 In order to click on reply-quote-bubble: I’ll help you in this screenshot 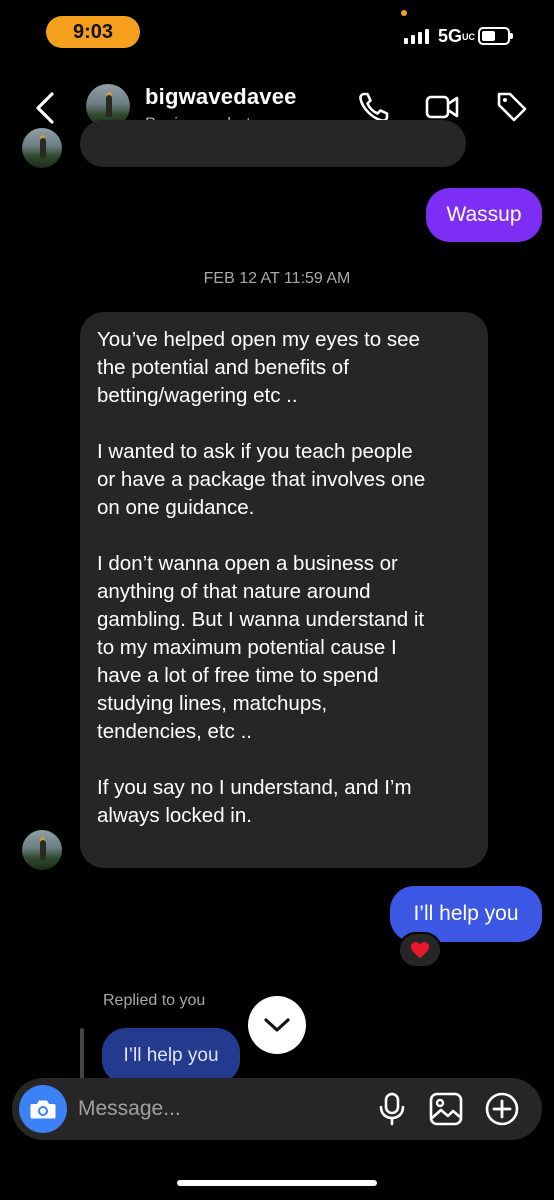, I will do `click(171, 1056)`.